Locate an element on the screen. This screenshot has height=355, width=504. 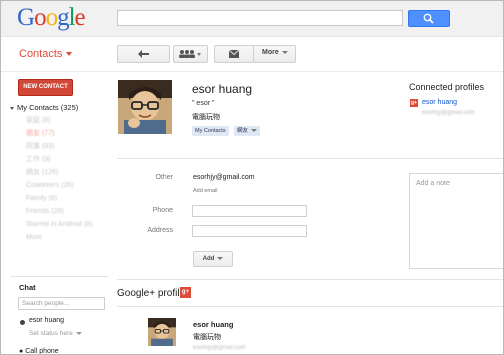
add-label: Add is located at coordinates (208, 259).